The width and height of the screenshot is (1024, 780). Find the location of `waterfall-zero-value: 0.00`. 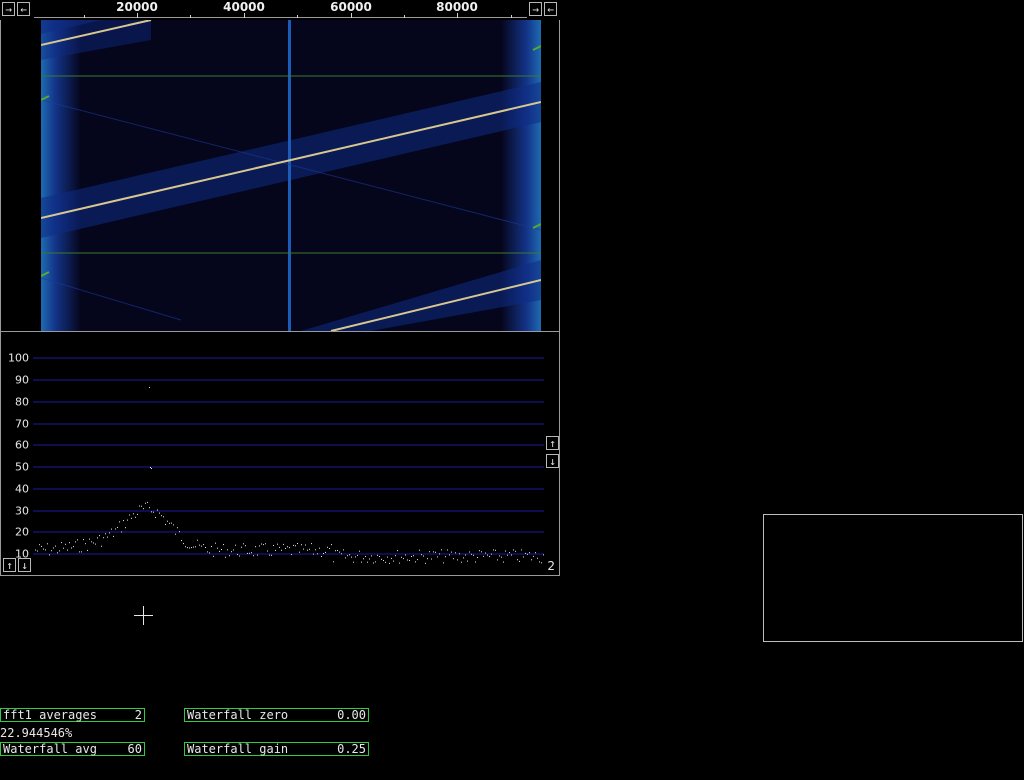

waterfall-zero-value: 0.00 is located at coordinates (351, 715).